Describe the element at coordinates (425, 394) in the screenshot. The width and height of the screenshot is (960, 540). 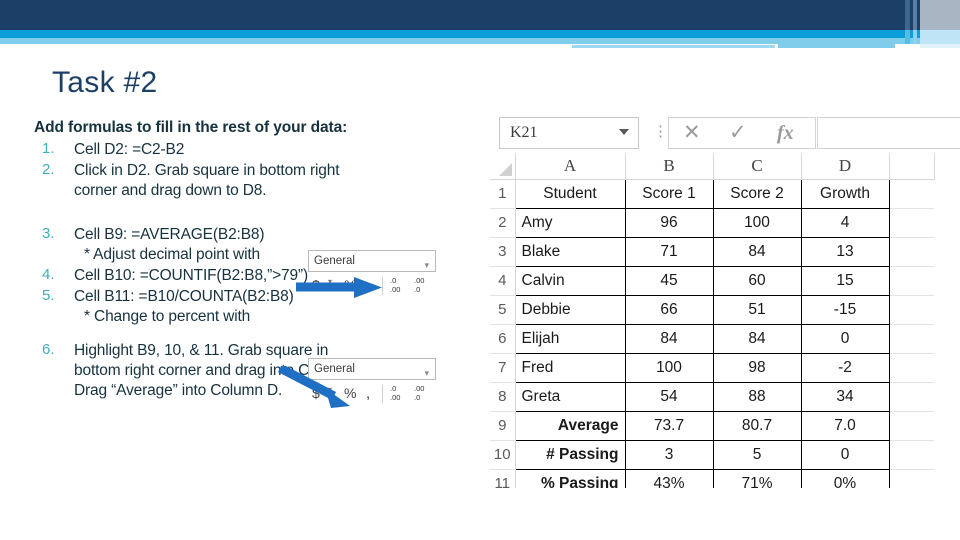
I see `decrease-decimal-icon-2: .00 .0` at that location.